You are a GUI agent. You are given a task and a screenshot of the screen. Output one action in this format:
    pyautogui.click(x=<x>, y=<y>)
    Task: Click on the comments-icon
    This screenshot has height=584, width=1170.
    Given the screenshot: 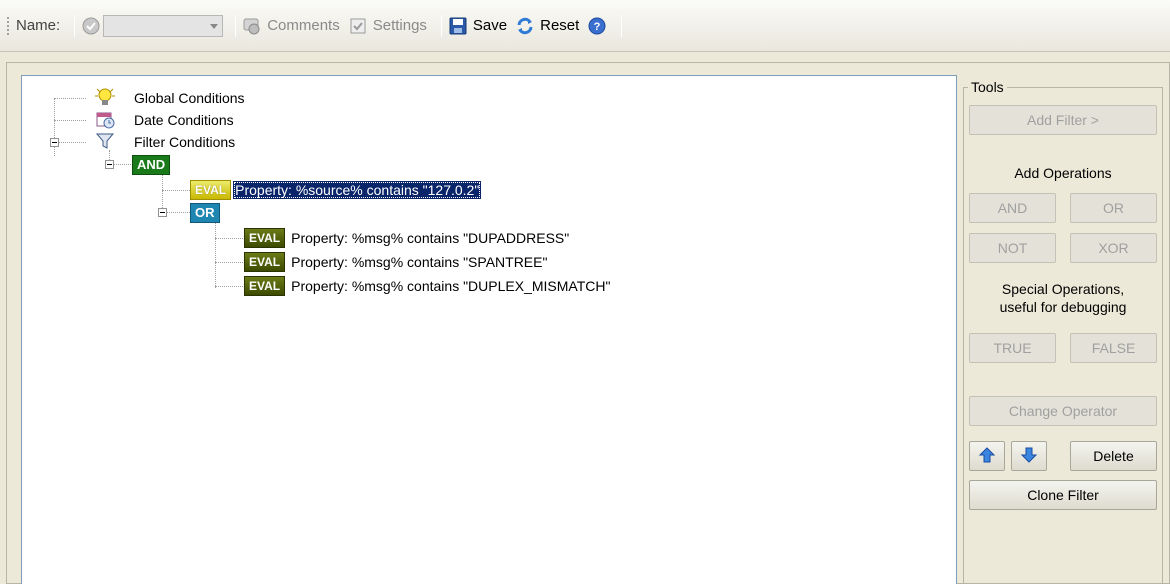 What is the action you would take?
    pyautogui.click(x=252, y=26)
    